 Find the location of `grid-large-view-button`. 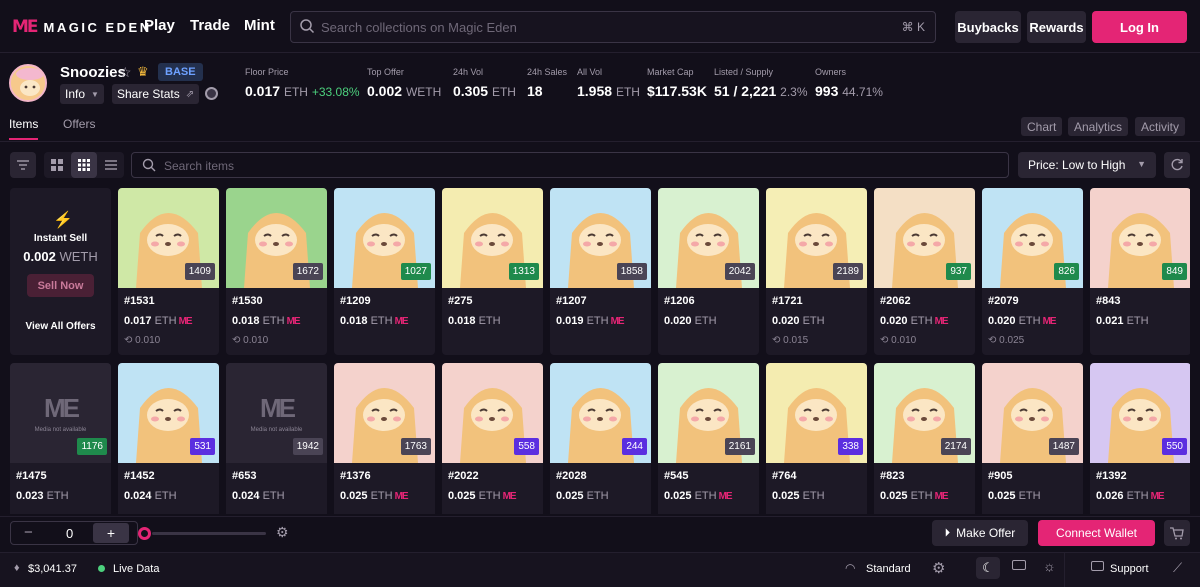

grid-large-view-button is located at coordinates (57, 165).